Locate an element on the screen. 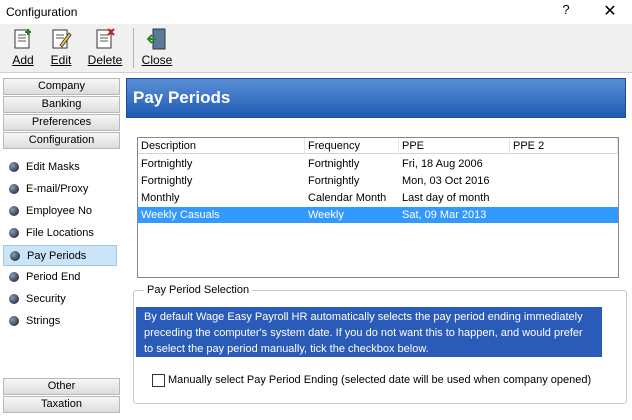 The height and width of the screenshot is (420, 632). cell-ppe: Fri, 18 Aug 2006 is located at coordinates (442, 164).